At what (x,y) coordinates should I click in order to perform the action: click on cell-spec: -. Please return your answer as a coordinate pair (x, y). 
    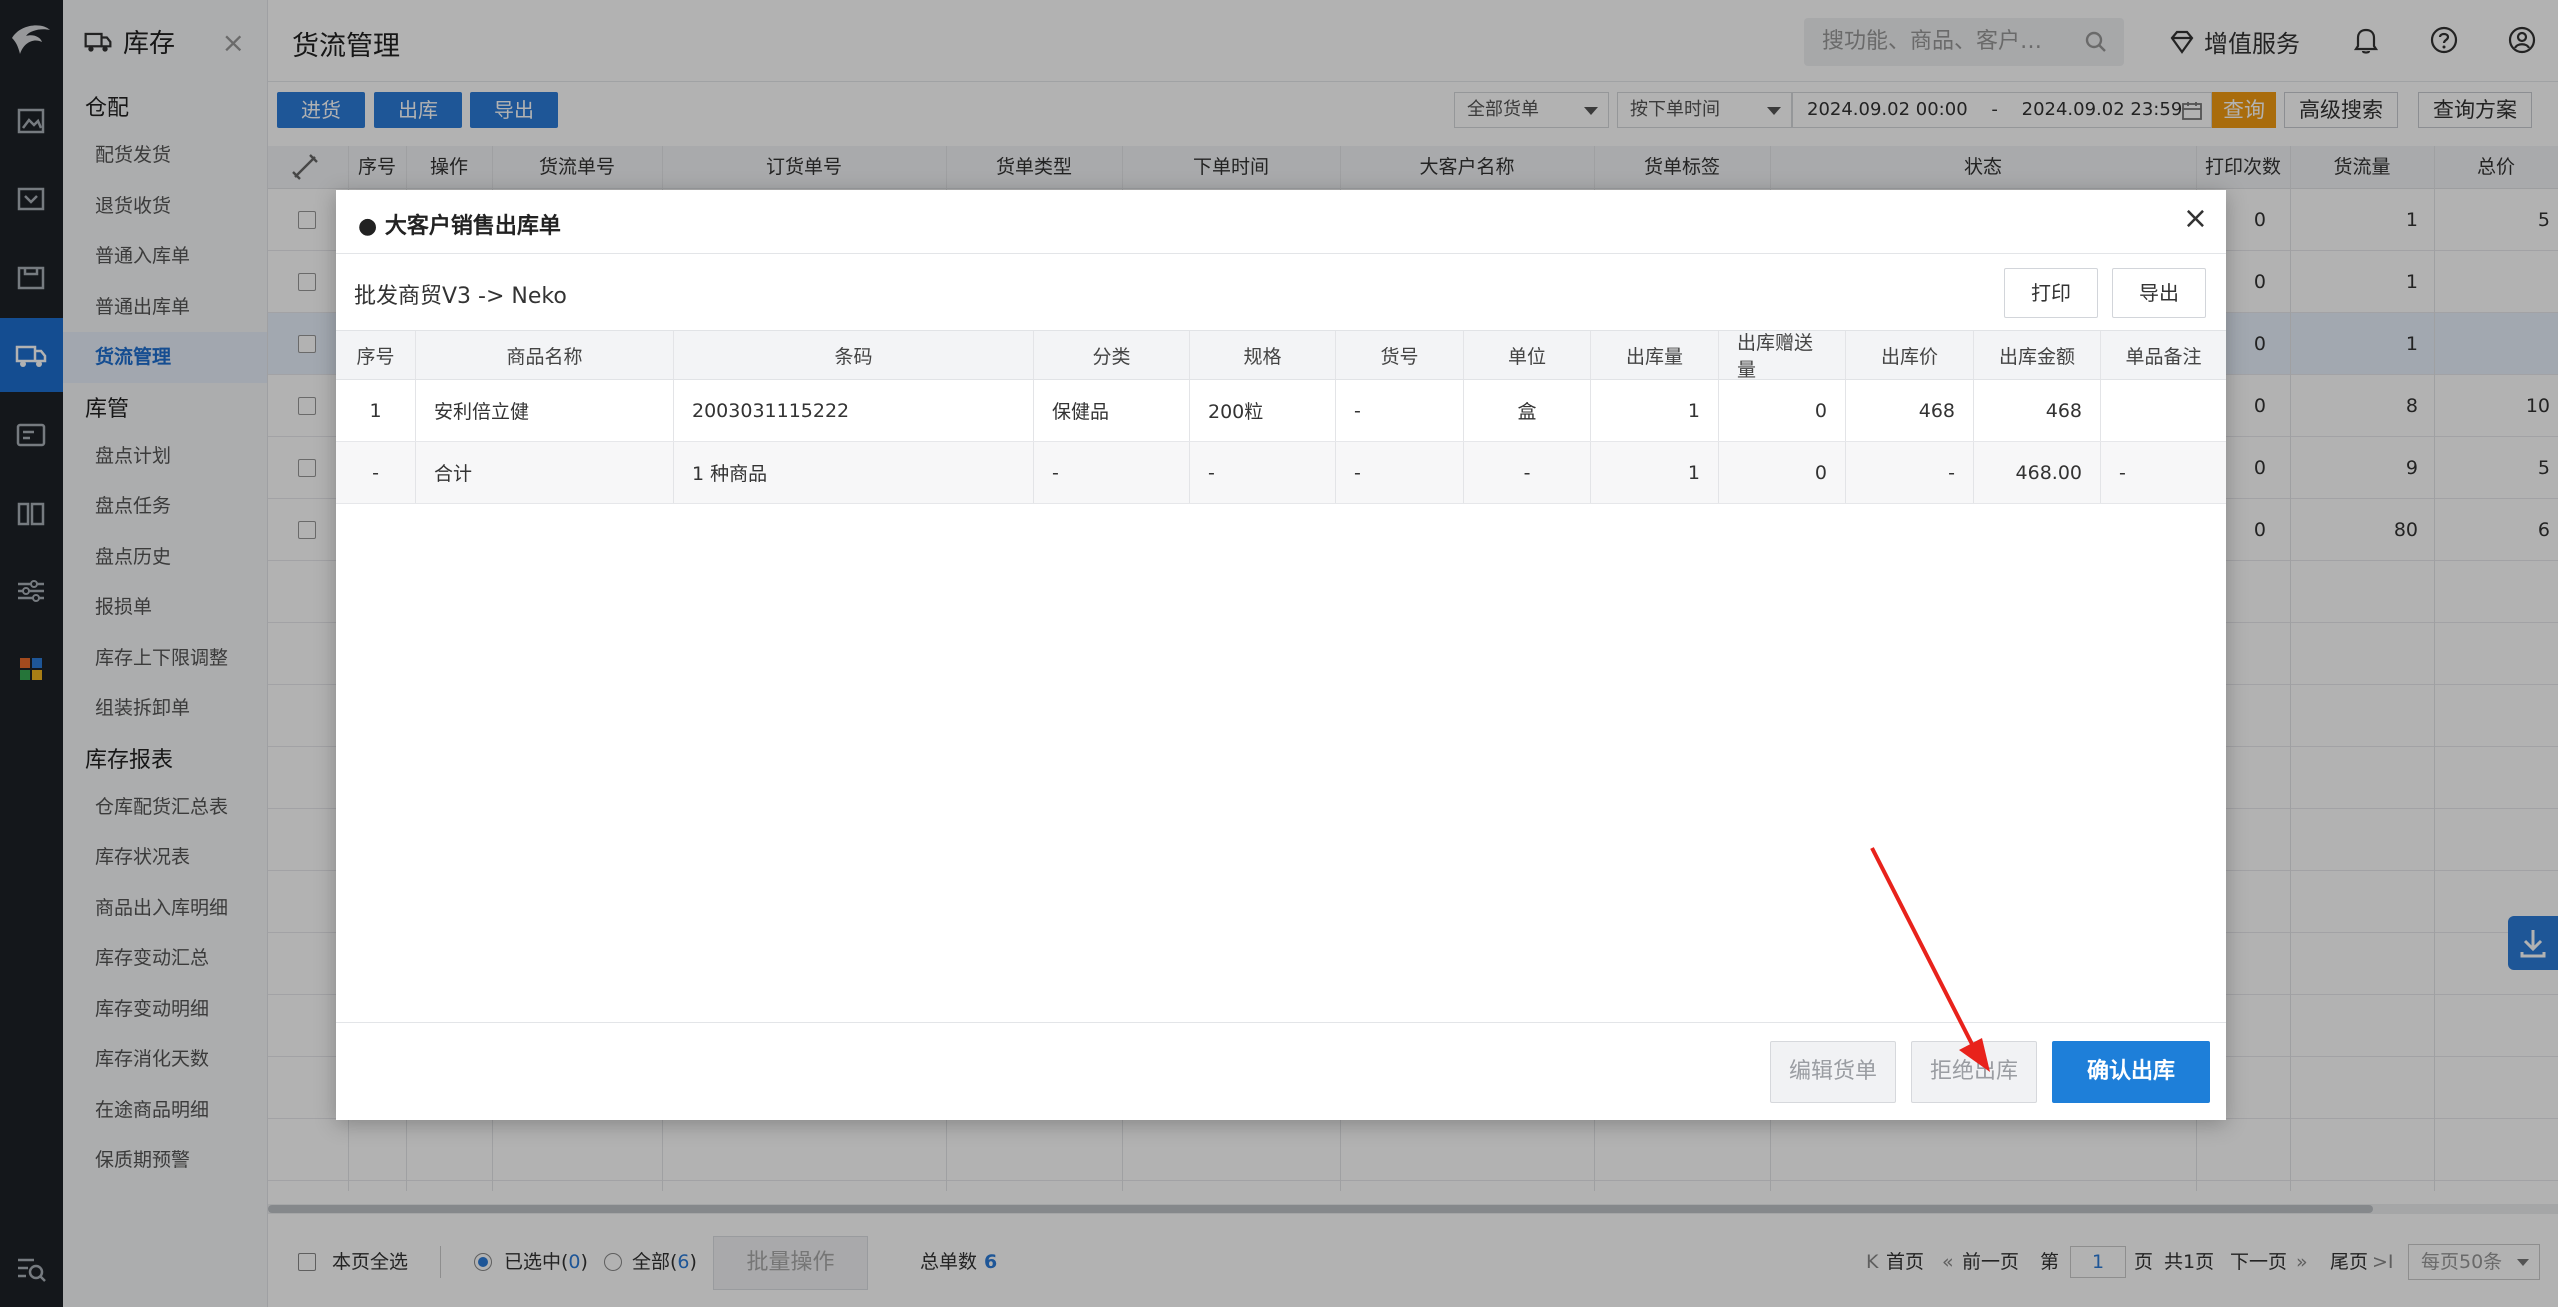
    Looking at the image, I should click on (1263, 472).